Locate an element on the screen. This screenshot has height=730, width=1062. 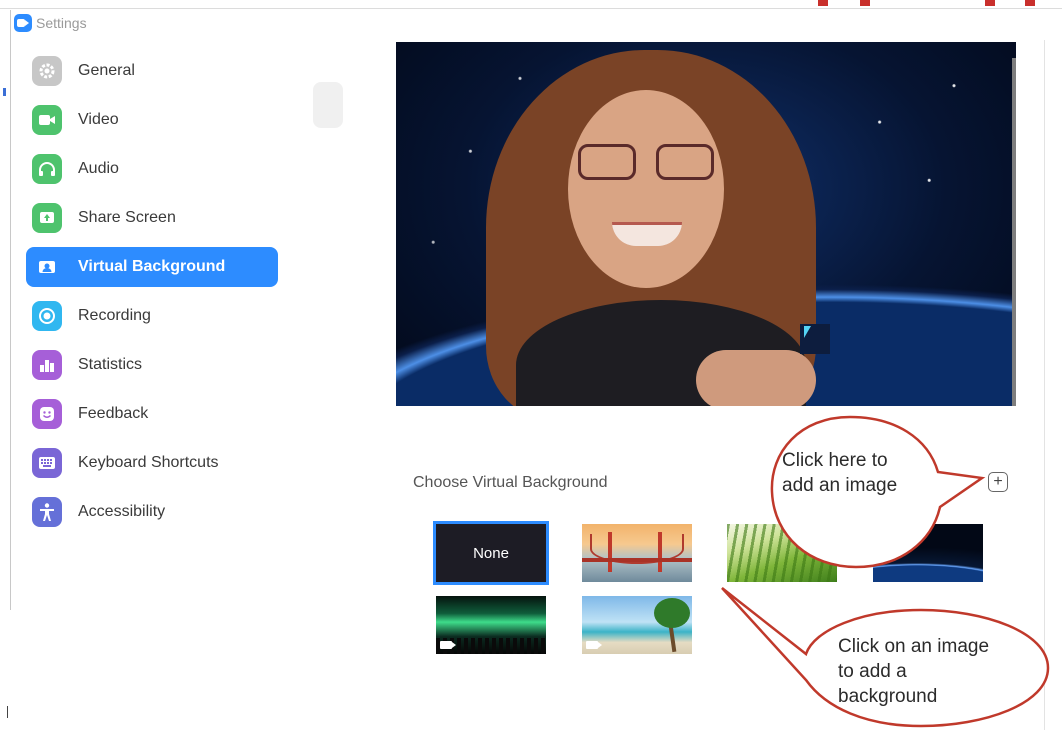
background-smudge is located at coordinates (328, 105).